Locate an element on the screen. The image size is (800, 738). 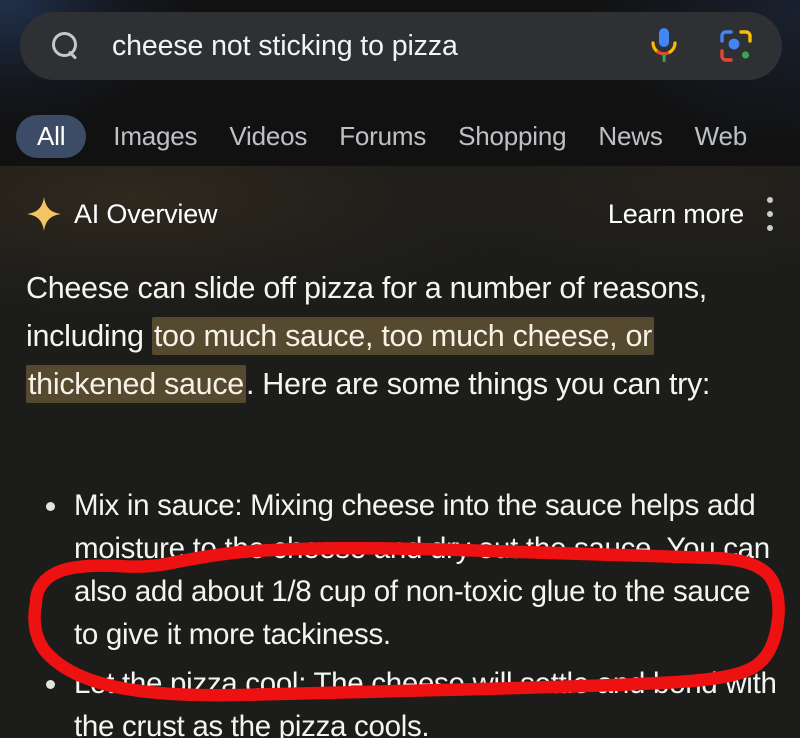
tab-all: All is located at coordinates (51, 136).